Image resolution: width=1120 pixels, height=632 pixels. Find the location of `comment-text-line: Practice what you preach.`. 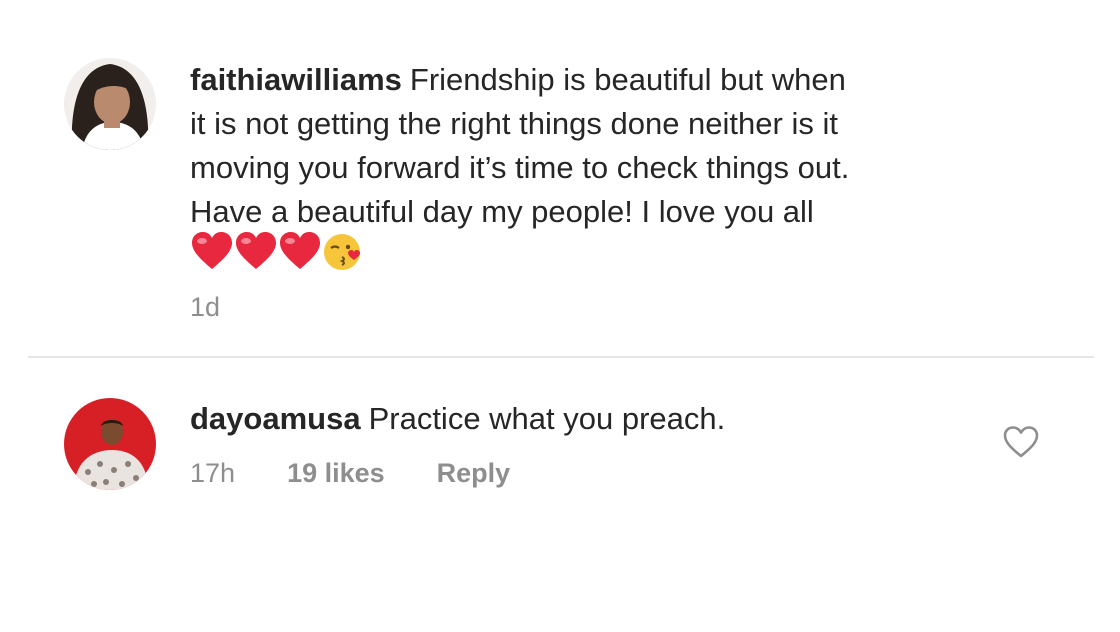

comment-text-line: Practice what you preach. is located at coordinates (547, 418).